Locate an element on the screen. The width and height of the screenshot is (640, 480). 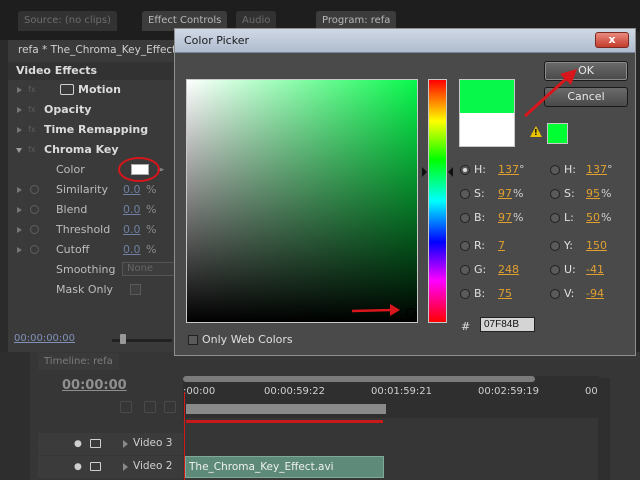
label-red: R: is located at coordinates (480, 245).